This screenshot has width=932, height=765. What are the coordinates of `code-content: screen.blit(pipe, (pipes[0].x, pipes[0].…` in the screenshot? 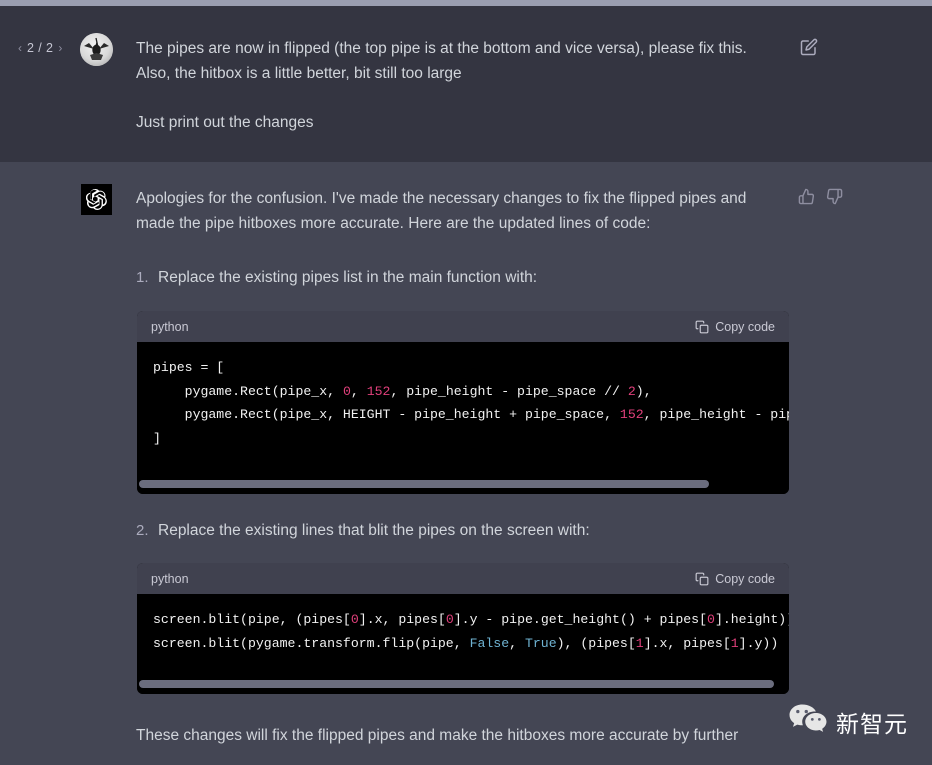 It's located at (463, 634).